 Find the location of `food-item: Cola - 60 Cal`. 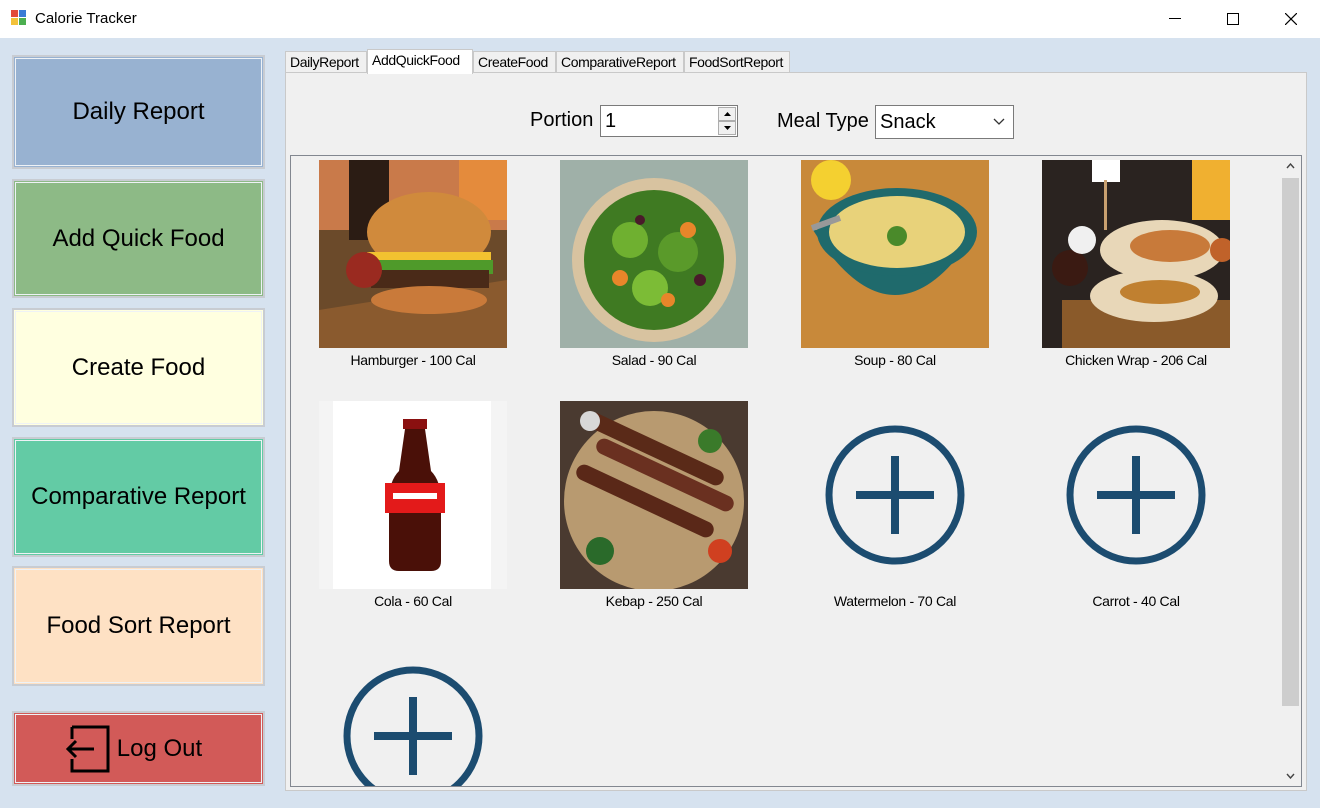

food-item: Cola - 60 Cal is located at coordinates (413, 505).